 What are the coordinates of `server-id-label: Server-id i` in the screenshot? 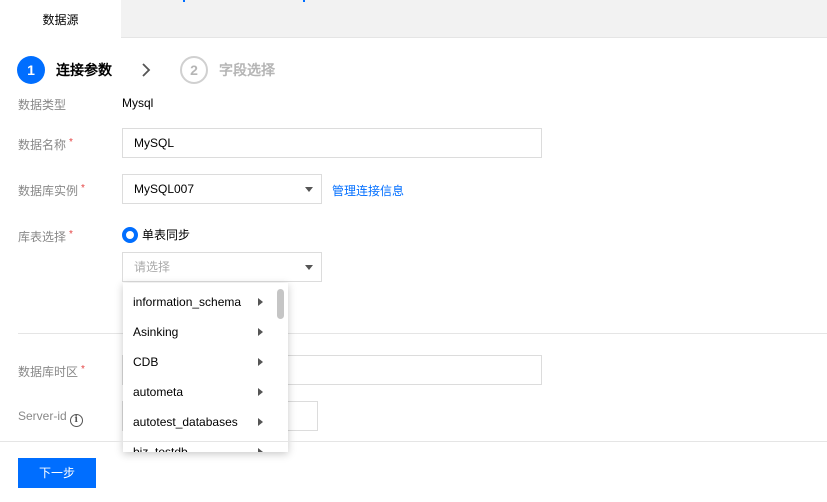 It's located at (50, 418).